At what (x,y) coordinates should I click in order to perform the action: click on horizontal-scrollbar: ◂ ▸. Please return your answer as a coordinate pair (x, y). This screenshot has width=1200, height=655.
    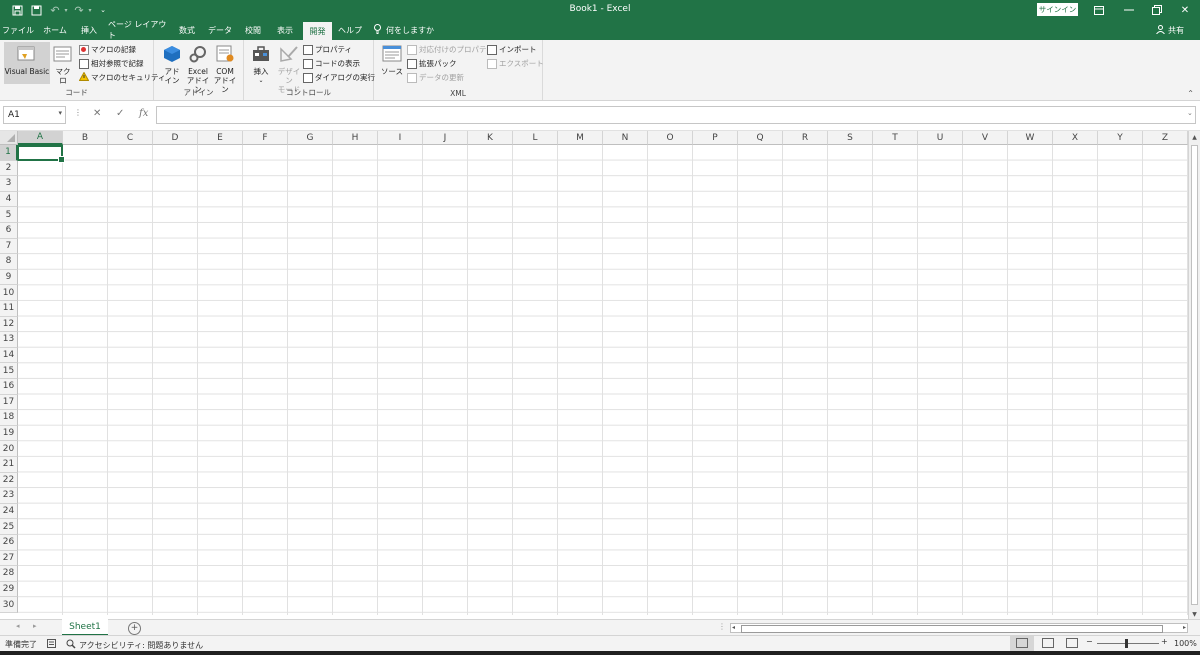
    Looking at the image, I should click on (959, 628).